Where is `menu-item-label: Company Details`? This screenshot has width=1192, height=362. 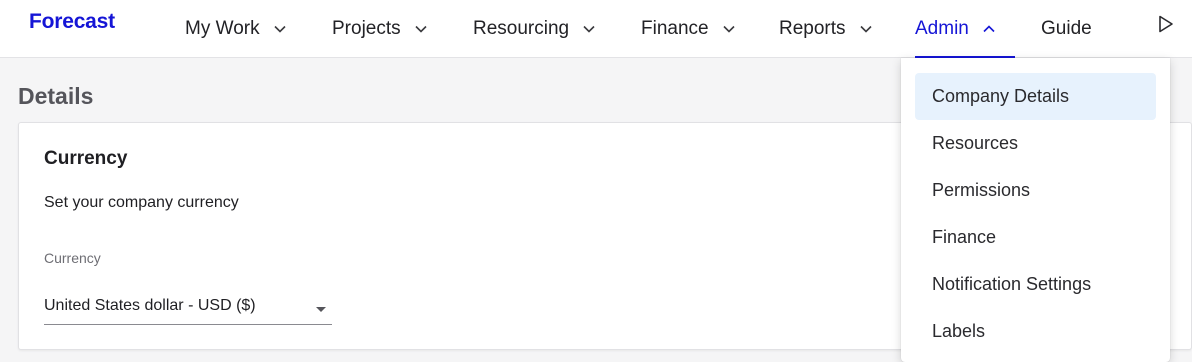
menu-item-label: Company Details is located at coordinates (1001, 96).